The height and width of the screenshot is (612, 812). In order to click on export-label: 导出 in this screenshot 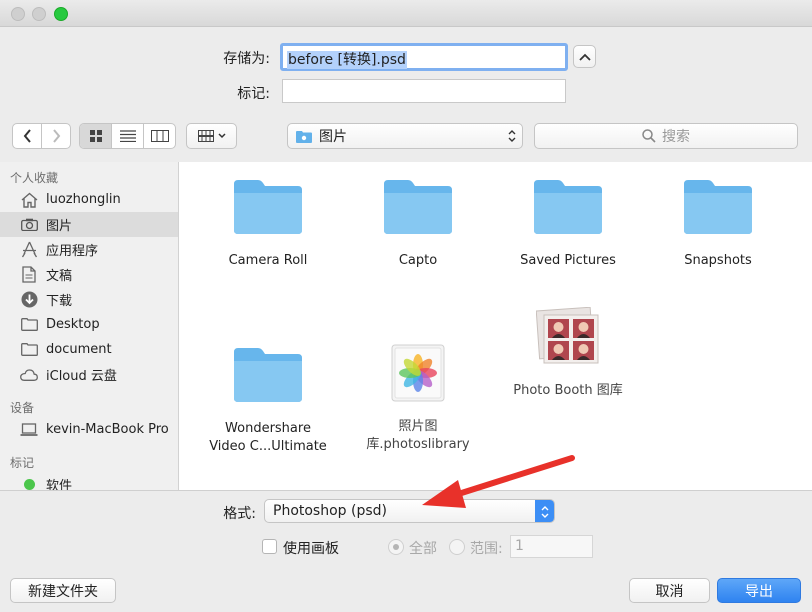, I will do `click(759, 591)`.